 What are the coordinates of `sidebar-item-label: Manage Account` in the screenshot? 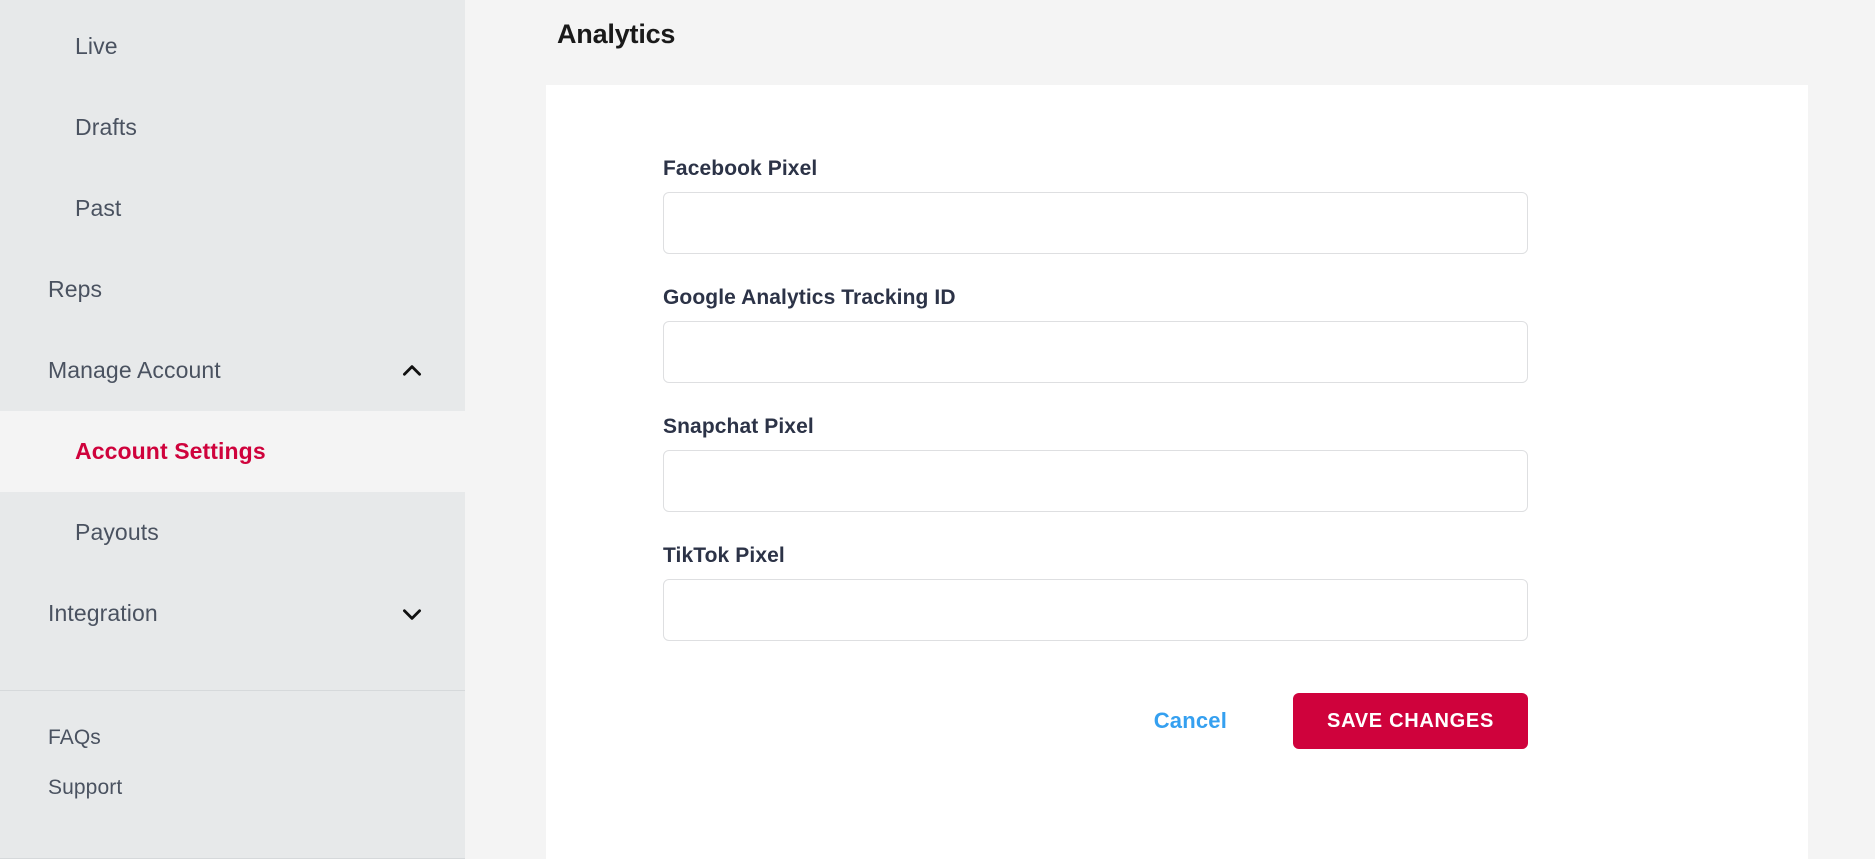 It's located at (134, 370).